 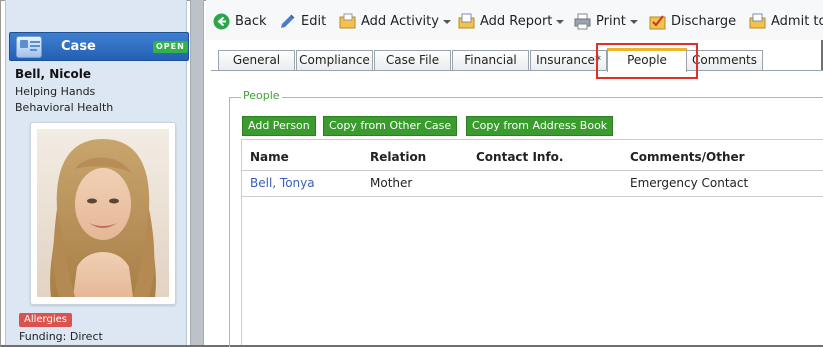 What do you see at coordinates (490, 60) in the screenshot?
I see `tab-financial: Financial` at bounding box center [490, 60].